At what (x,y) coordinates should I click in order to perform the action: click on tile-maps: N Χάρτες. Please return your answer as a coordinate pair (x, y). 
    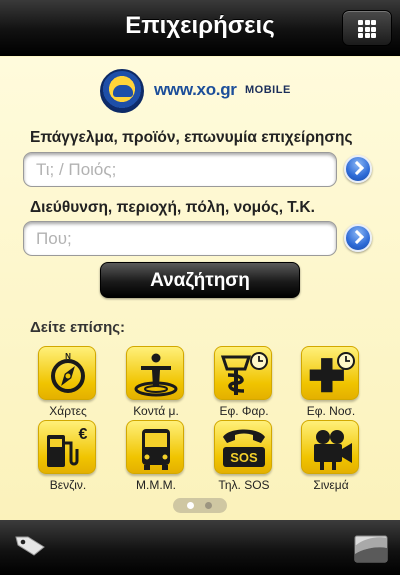
    Looking at the image, I should click on (68, 386).